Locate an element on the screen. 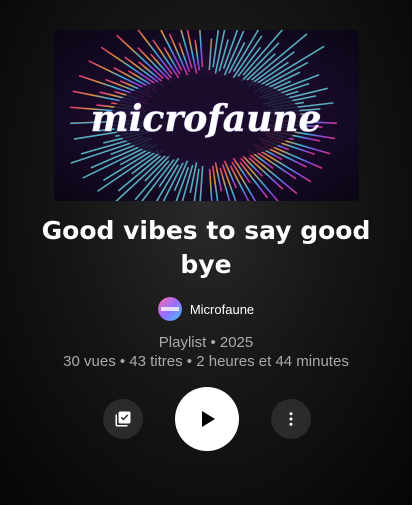  more-vertical-icon is located at coordinates (291, 419).